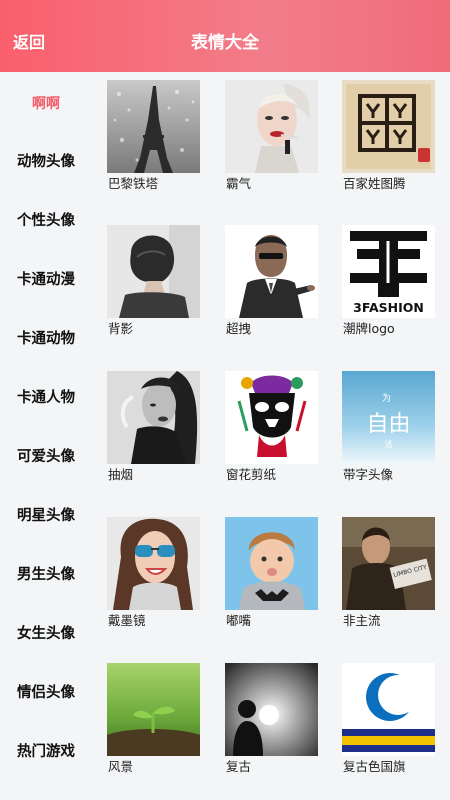 This screenshot has height=800, width=450. What do you see at coordinates (239, 183) in the screenshot?
I see `grid-item-caption: 霸气` at bounding box center [239, 183].